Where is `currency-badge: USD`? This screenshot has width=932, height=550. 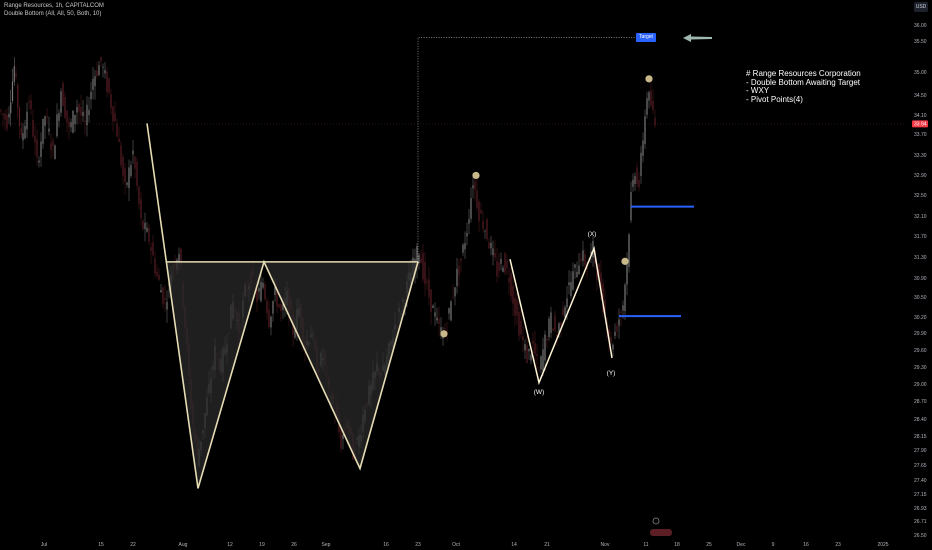
currency-badge: USD is located at coordinates (921, 7).